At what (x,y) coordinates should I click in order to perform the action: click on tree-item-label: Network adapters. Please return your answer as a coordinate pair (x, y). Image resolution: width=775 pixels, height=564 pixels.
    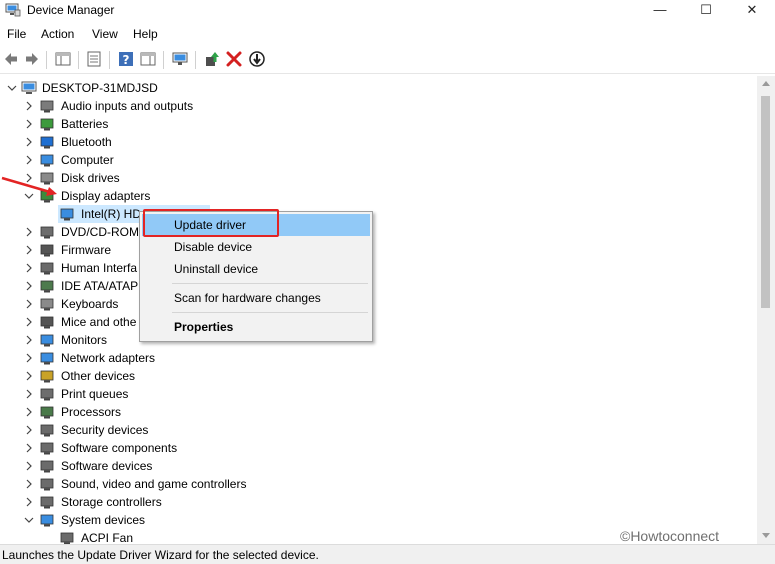
    Looking at the image, I should click on (108, 358).